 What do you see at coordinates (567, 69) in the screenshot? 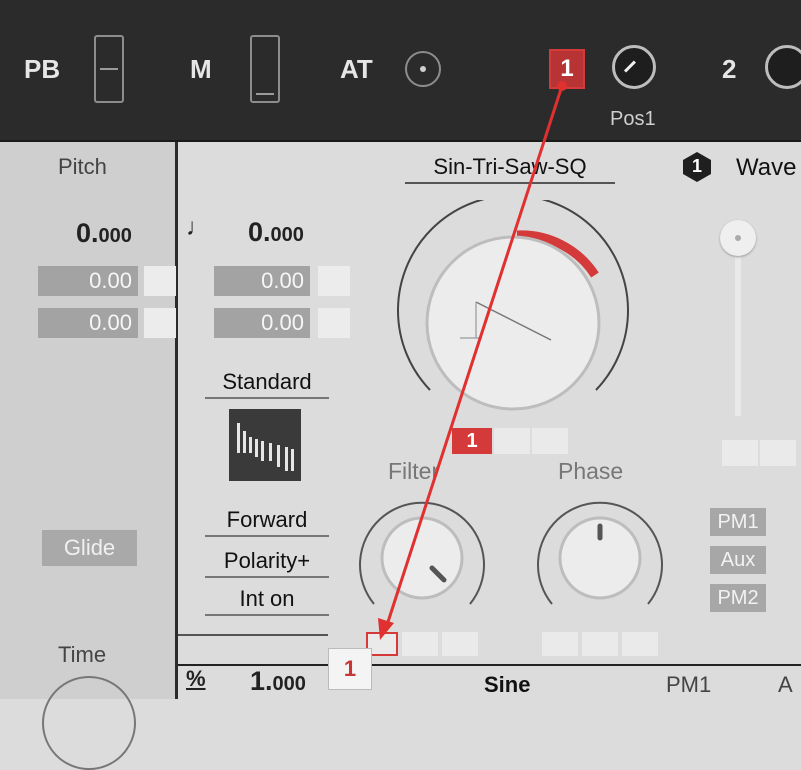
I see `macro1-badge: 1` at bounding box center [567, 69].